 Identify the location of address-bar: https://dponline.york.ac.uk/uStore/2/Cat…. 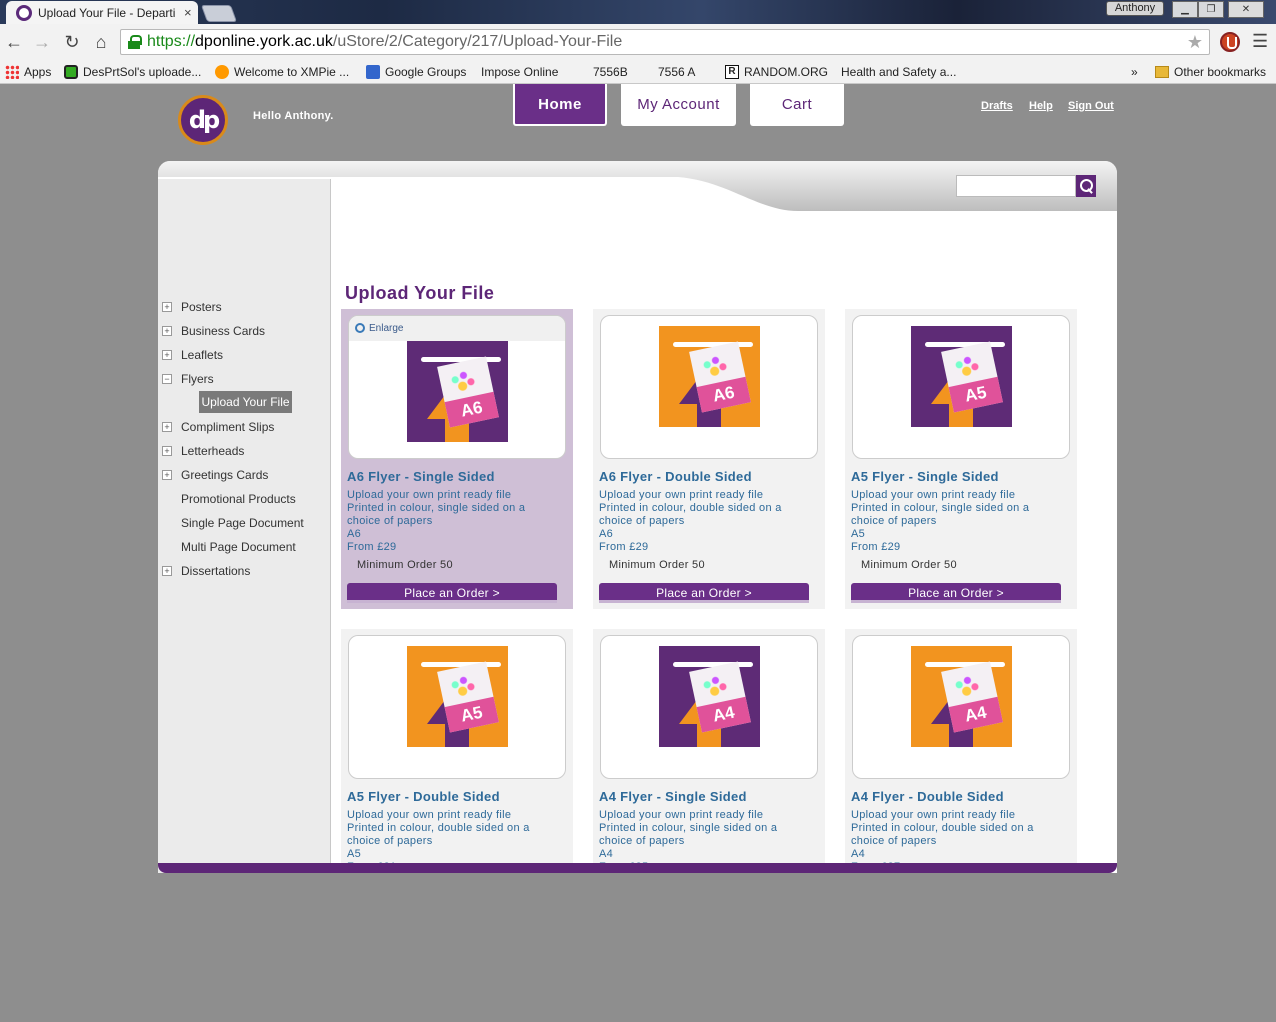
(665, 42).